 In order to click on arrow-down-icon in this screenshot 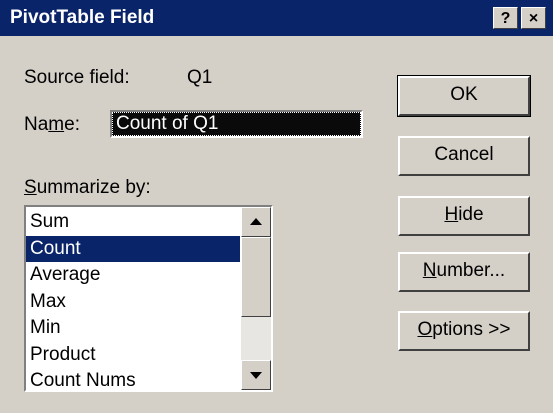, I will do `click(256, 375)`.